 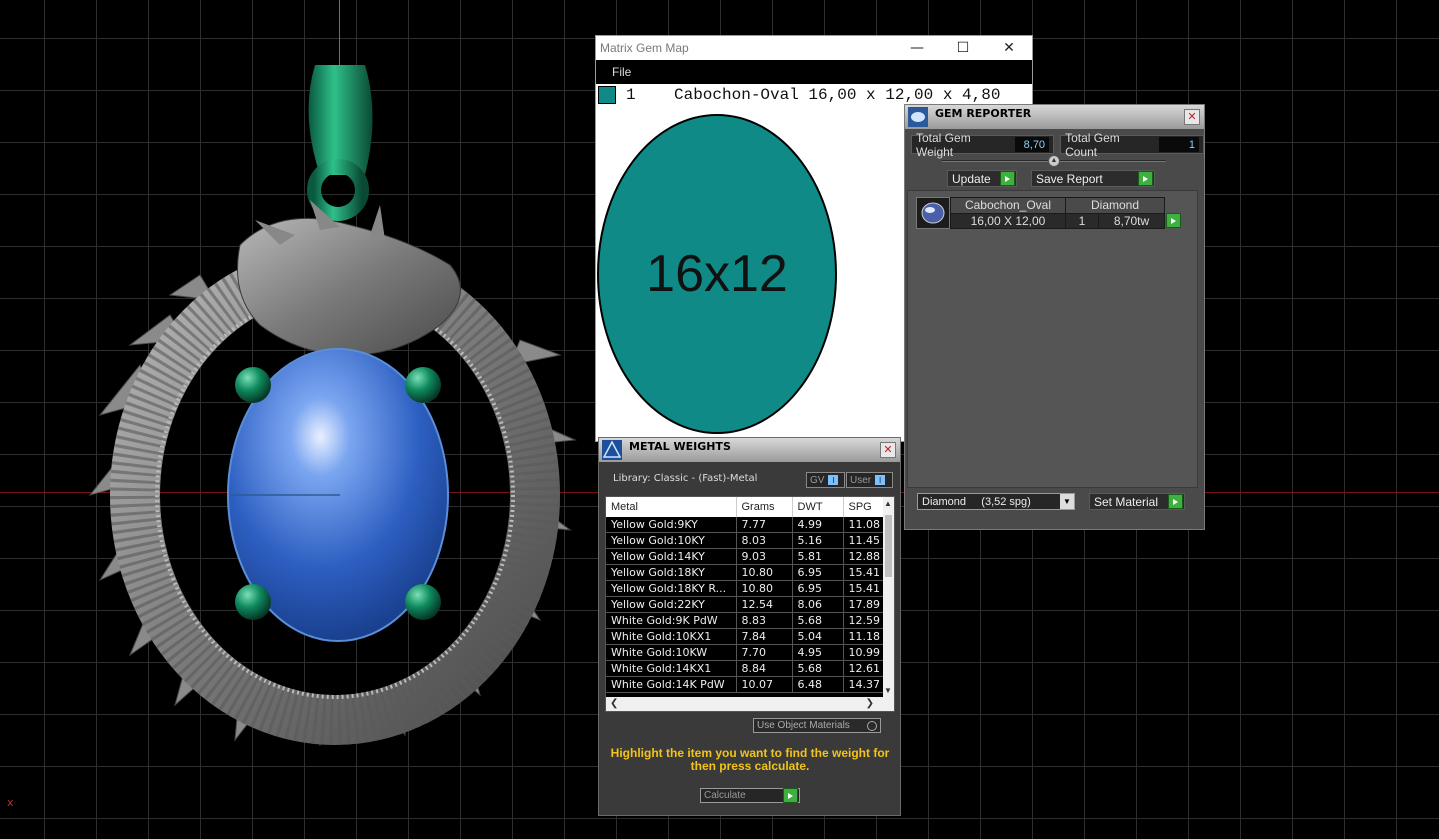 I want to click on table-row: Yellow Gold:22KY 12.54 8.06 17.89, so click(x=746, y=604).